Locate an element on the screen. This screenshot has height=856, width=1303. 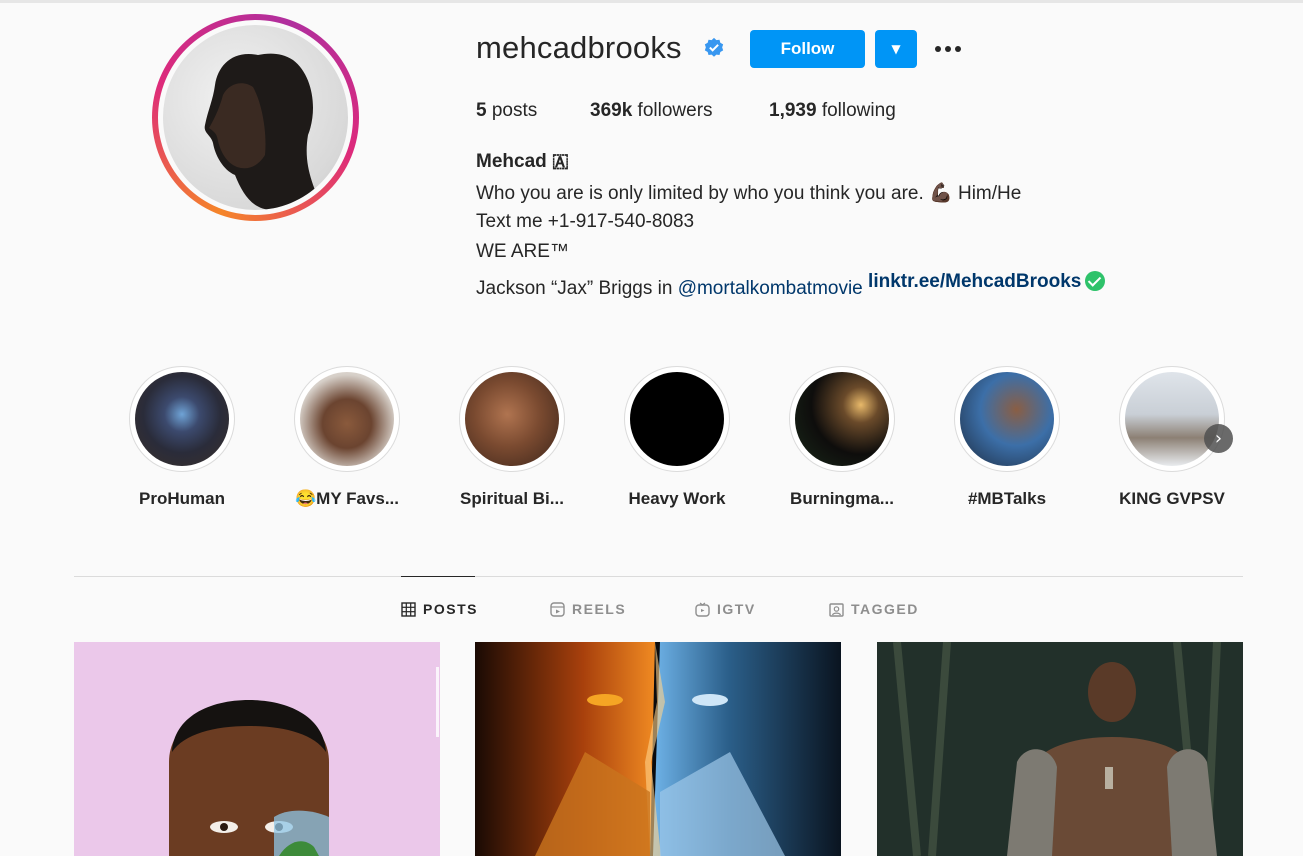
tab-igtv: IGTV is located at coordinates (725, 609).